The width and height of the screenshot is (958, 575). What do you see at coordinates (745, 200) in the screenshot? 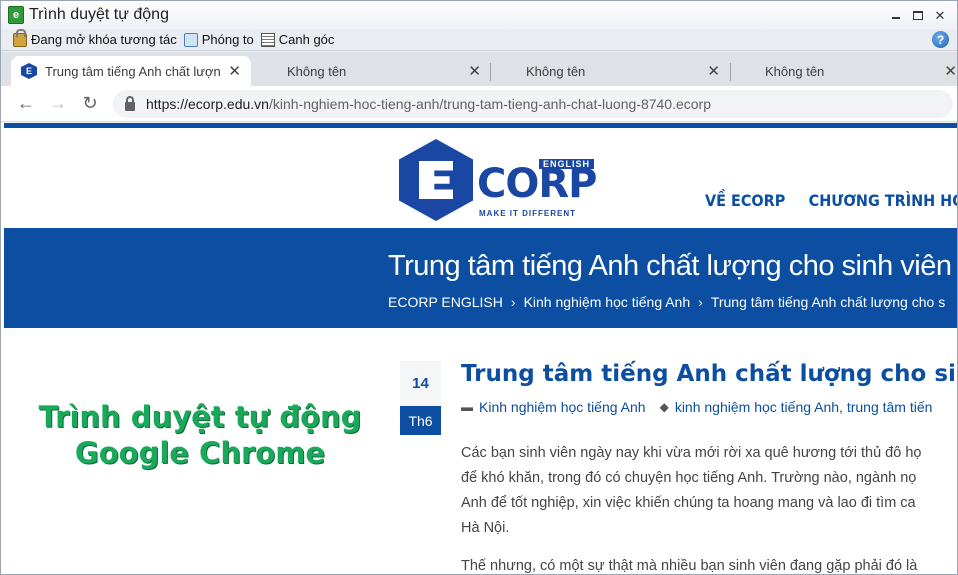
I see `menu-item-about: VỀ ECORP` at bounding box center [745, 200].